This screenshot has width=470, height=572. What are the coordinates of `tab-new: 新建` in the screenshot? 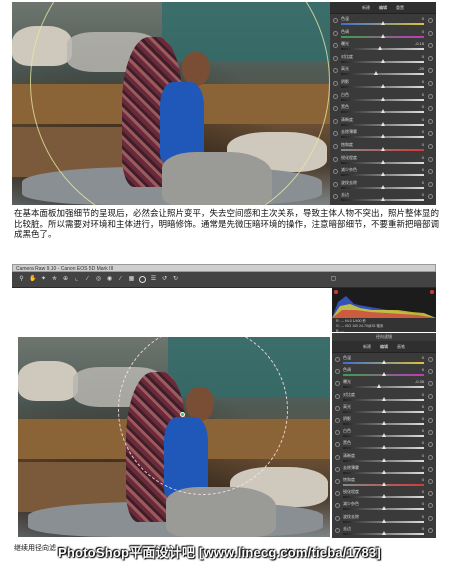 It's located at (366, 8).